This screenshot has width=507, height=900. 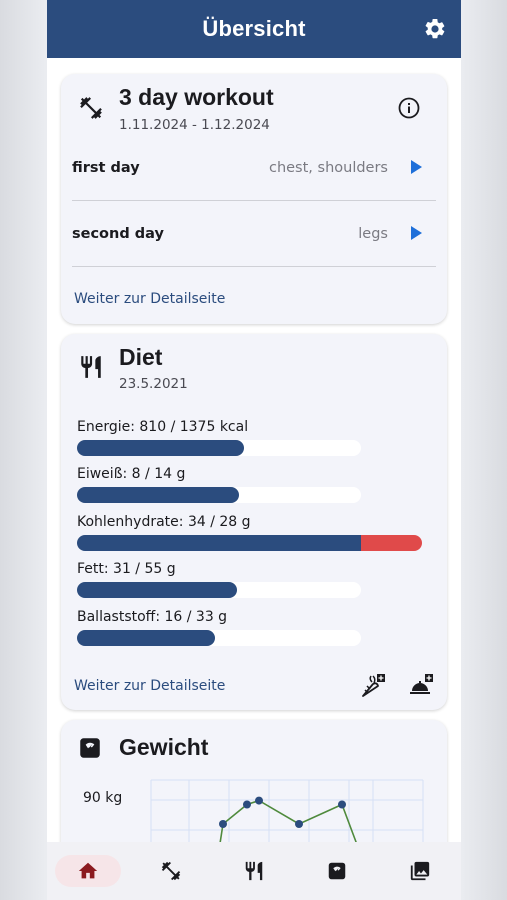 What do you see at coordinates (421, 686) in the screenshot?
I see `add-meal-icon` at bounding box center [421, 686].